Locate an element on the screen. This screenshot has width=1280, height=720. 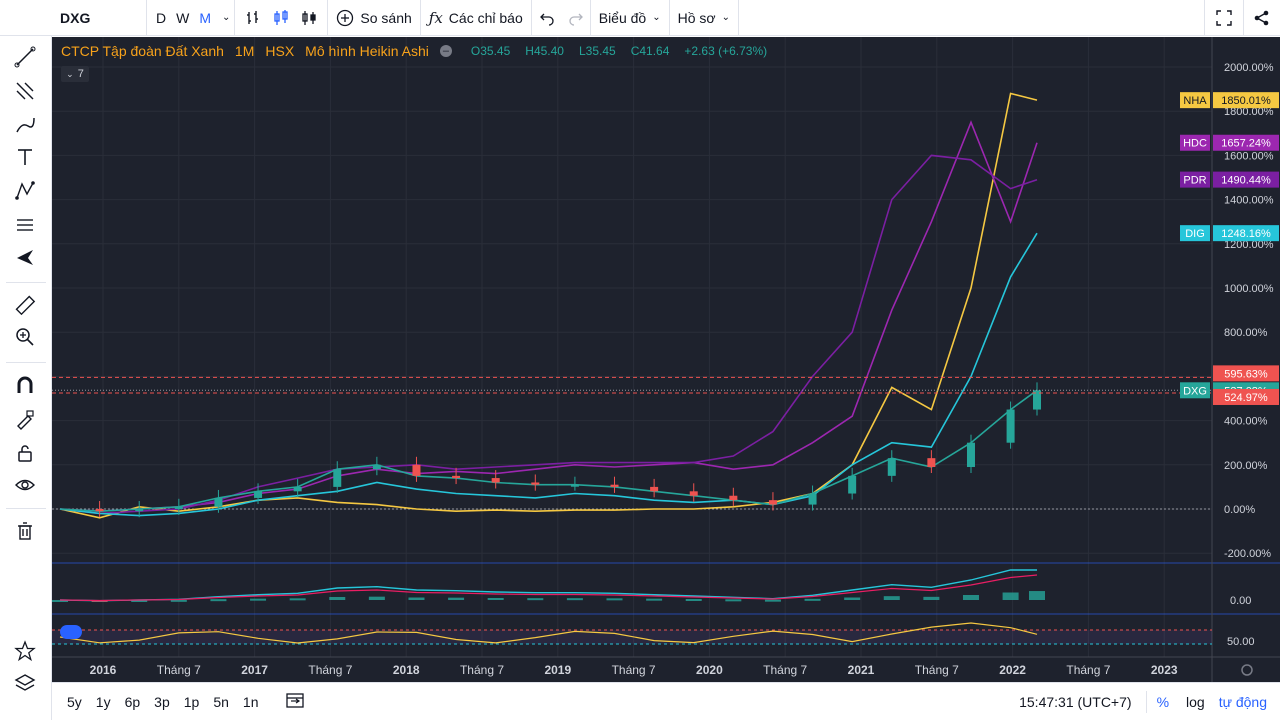
time-axis-label: Tháng 7 is located at coordinates (1088, 670).